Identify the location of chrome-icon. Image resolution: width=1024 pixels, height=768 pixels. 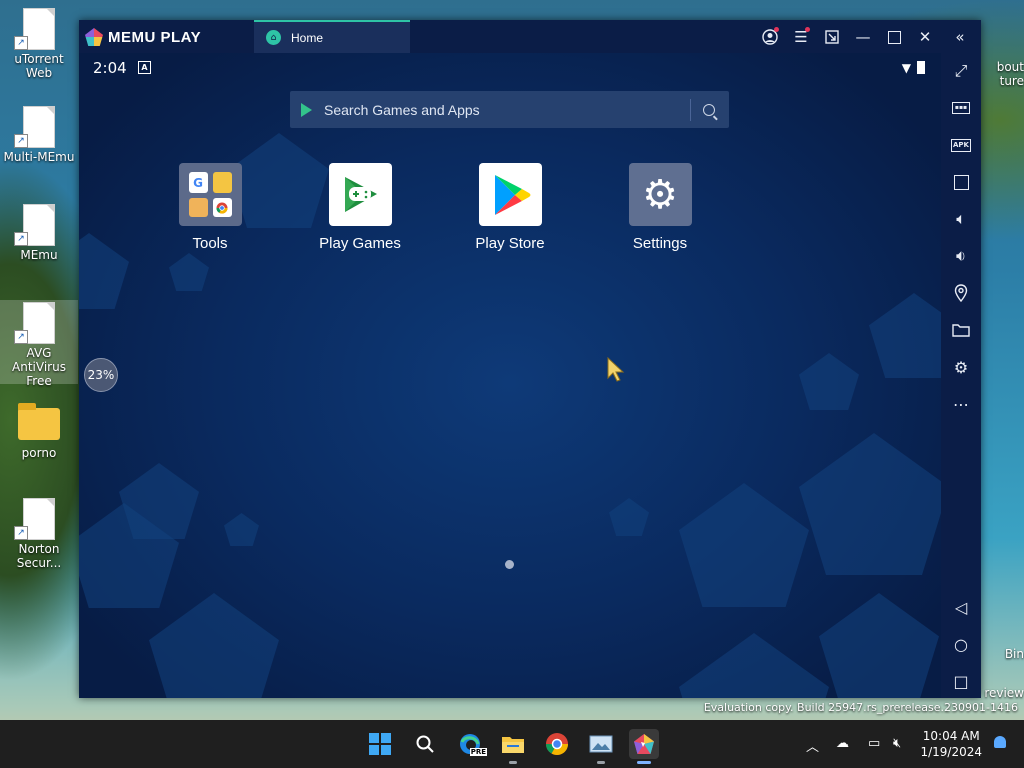
(557, 744).